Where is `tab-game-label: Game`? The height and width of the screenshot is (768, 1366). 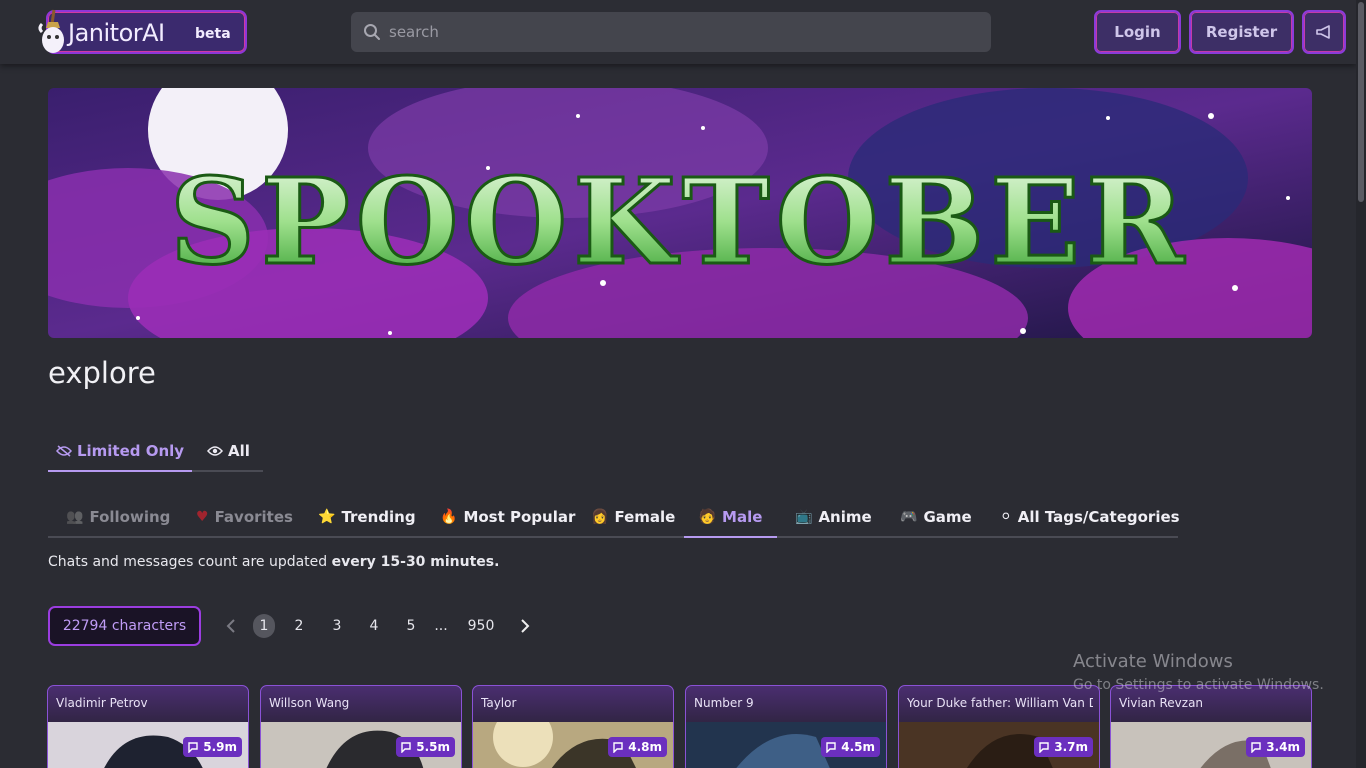
tab-game-label: Game is located at coordinates (947, 516).